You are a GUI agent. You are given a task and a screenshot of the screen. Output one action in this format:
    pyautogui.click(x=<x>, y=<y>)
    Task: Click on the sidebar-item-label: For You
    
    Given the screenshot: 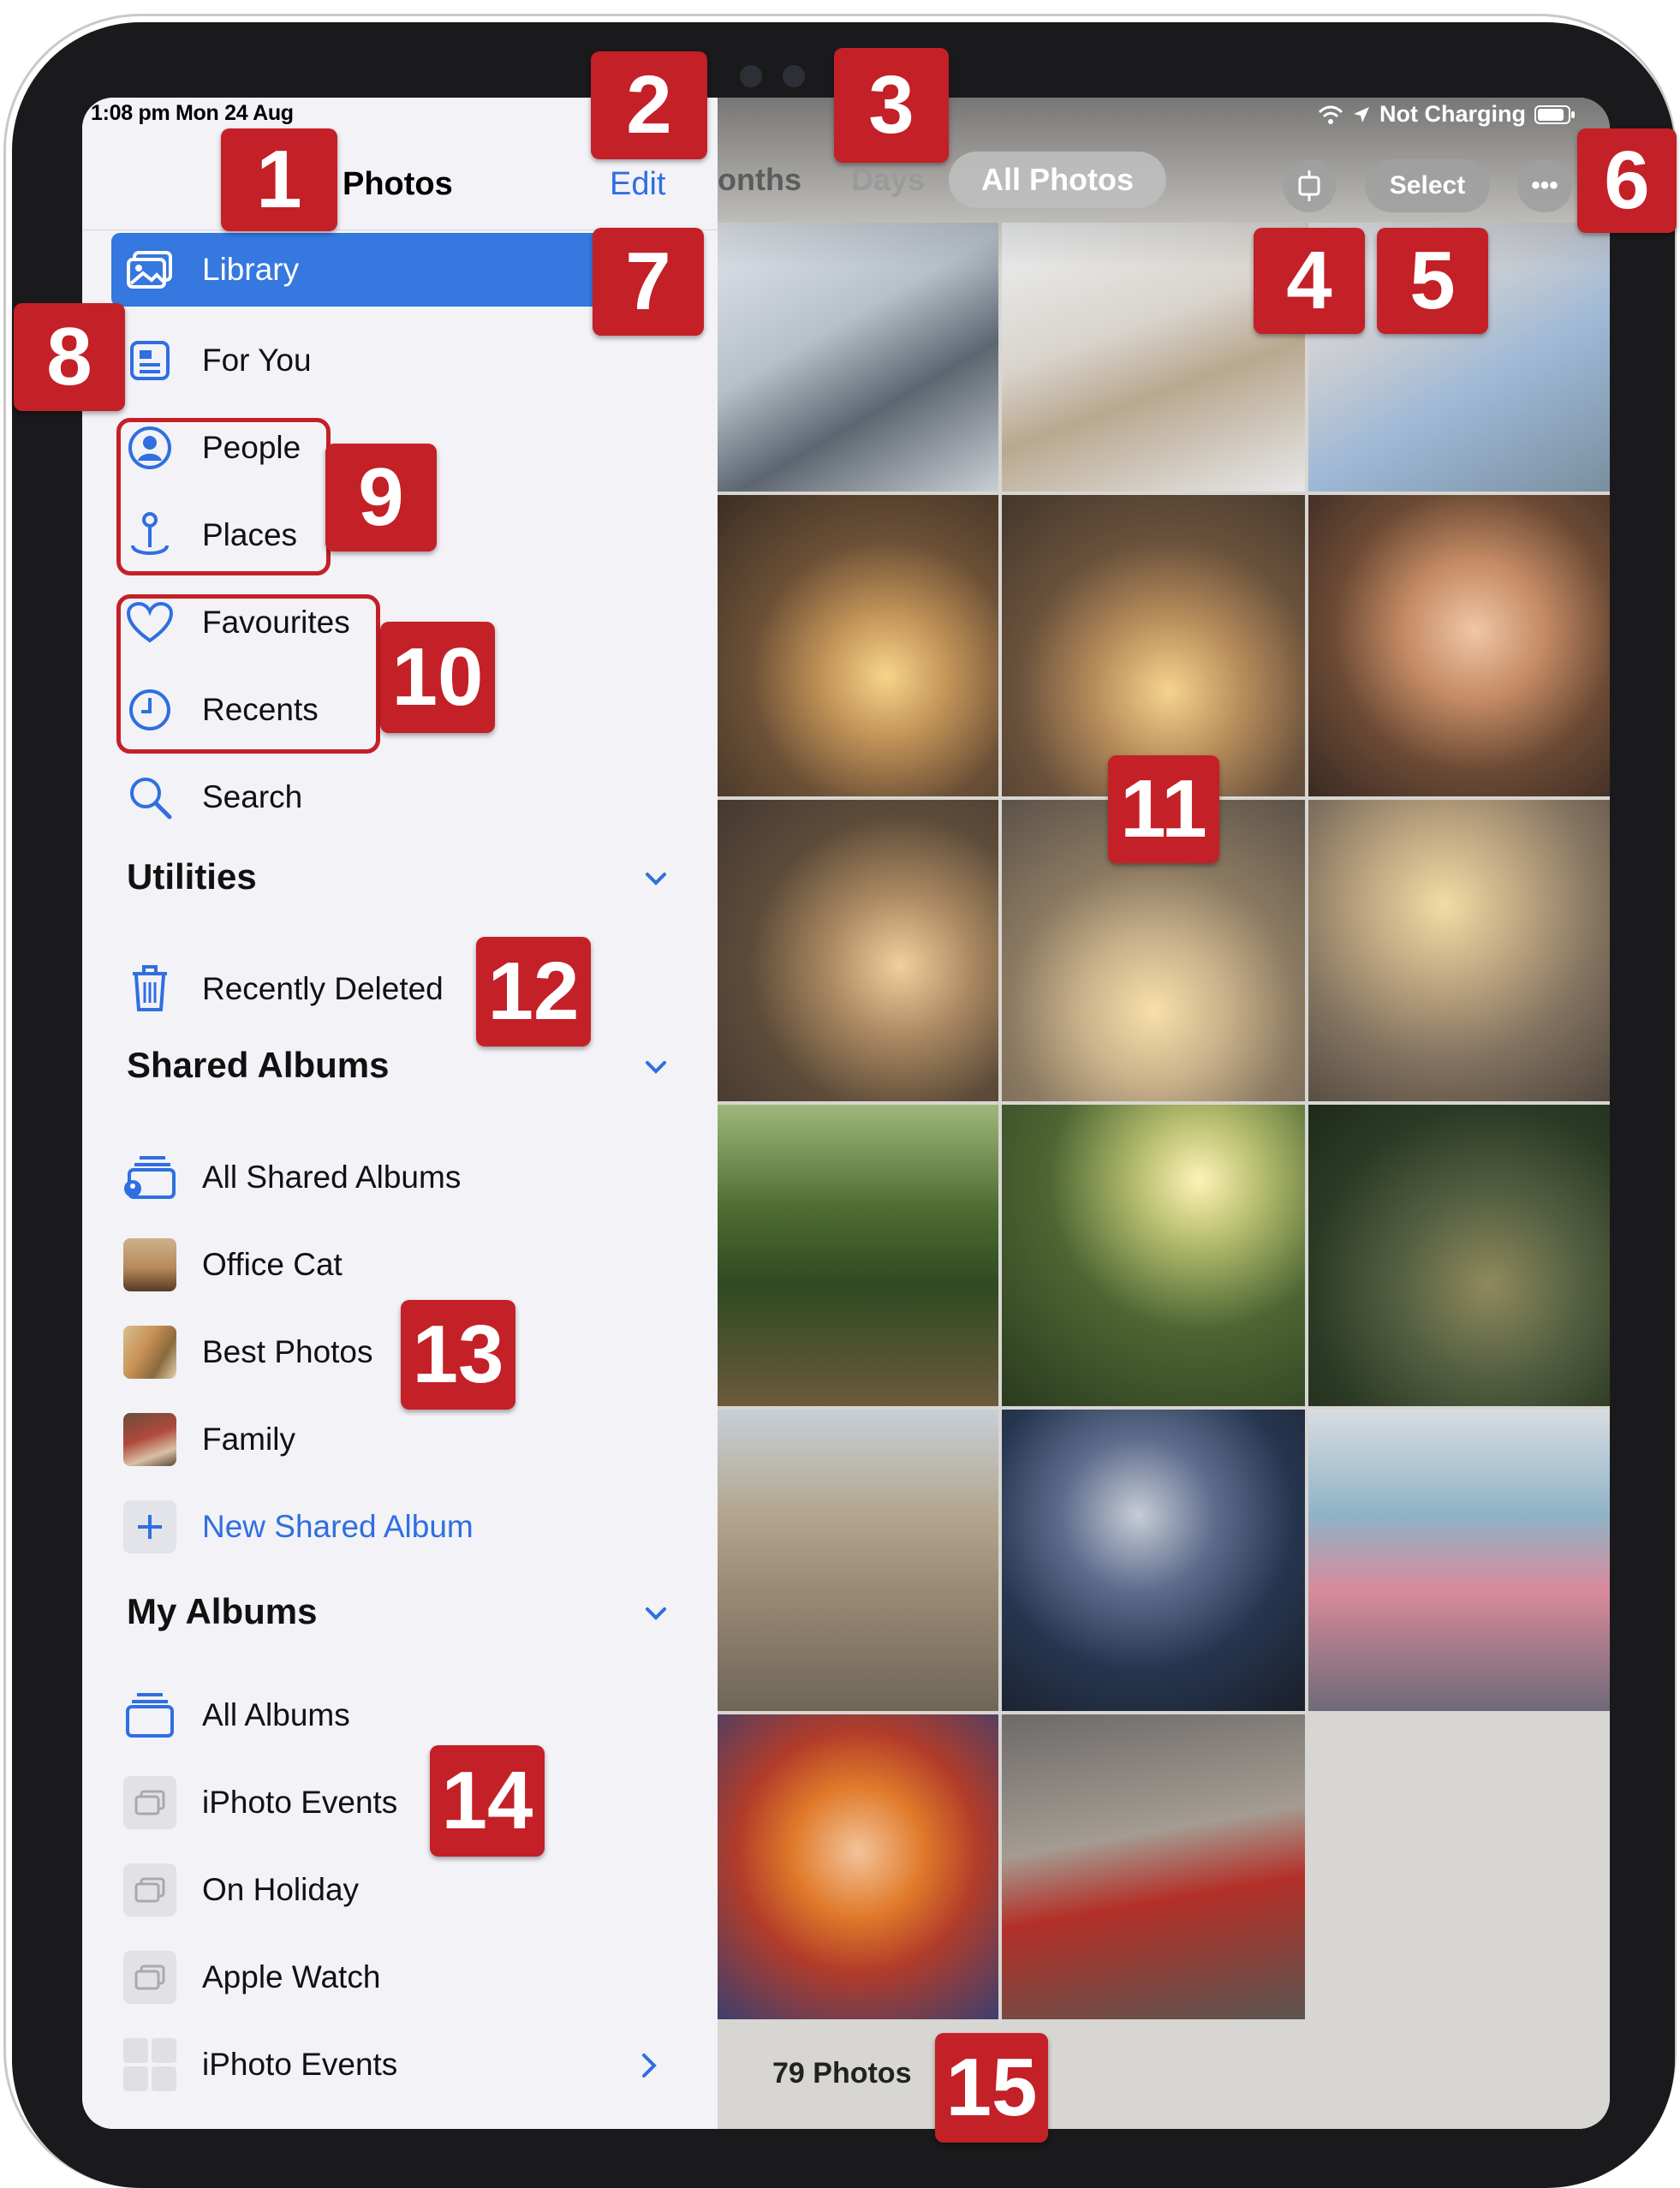 What is the action you would take?
    pyautogui.click(x=257, y=360)
    